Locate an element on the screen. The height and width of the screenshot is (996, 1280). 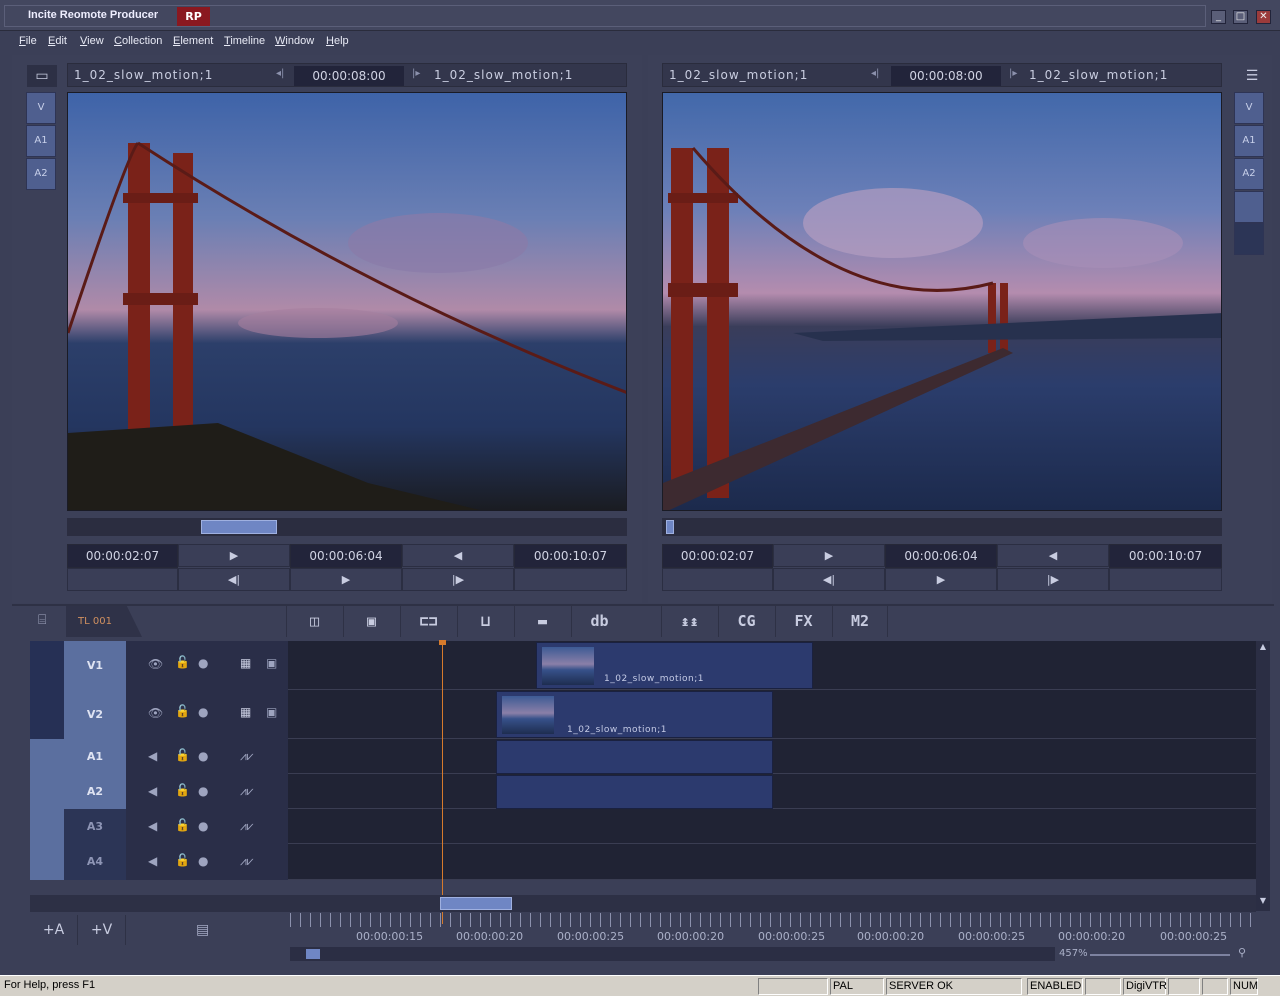
clip-v2: 1_02_slow_motion;1 is located at coordinates (634, 714).